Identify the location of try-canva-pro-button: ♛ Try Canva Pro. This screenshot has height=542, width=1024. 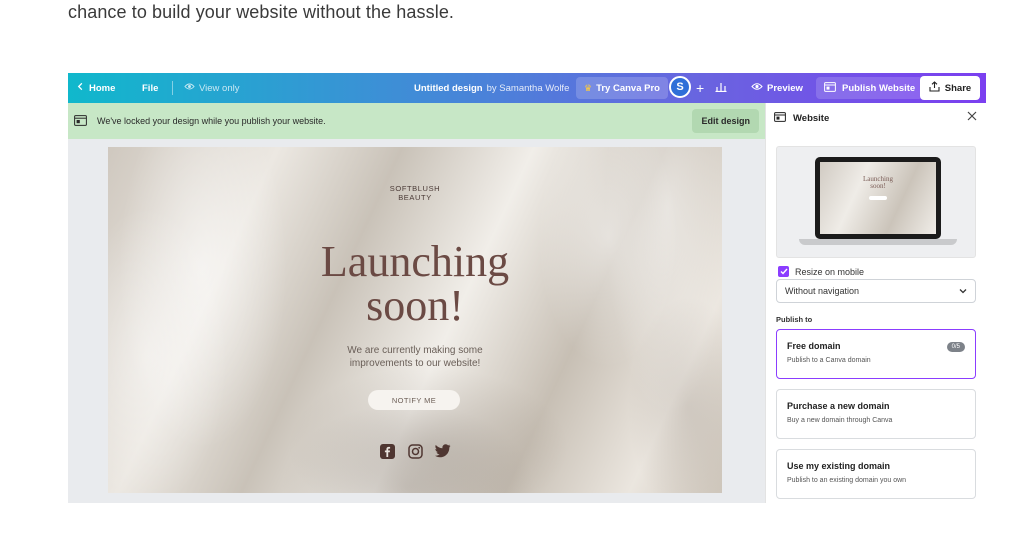
(622, 88).